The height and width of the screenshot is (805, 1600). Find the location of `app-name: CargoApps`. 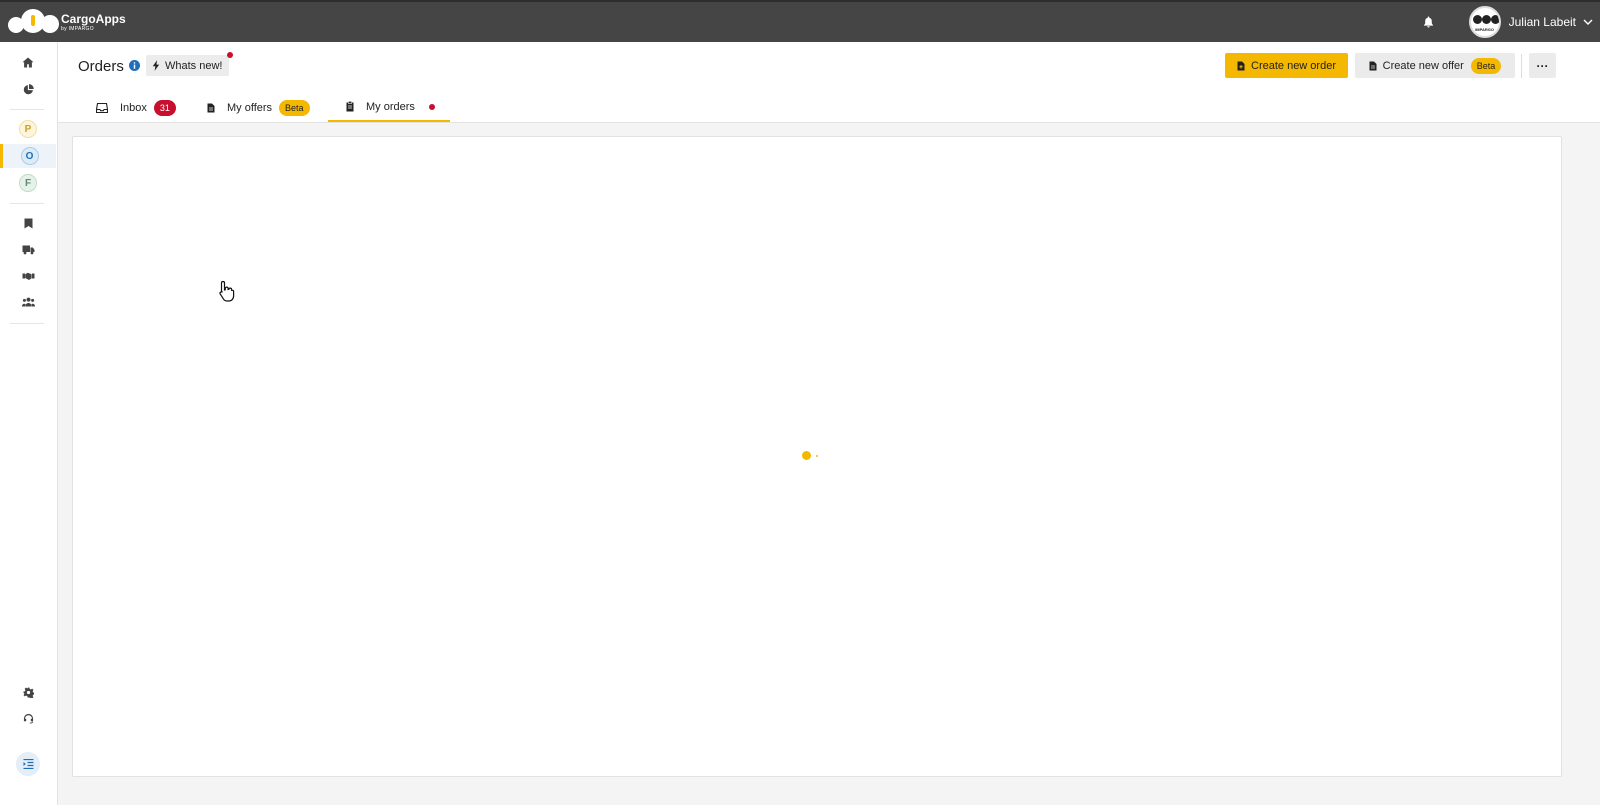

app-name: CargoApps is located at coordinates (93, 18).